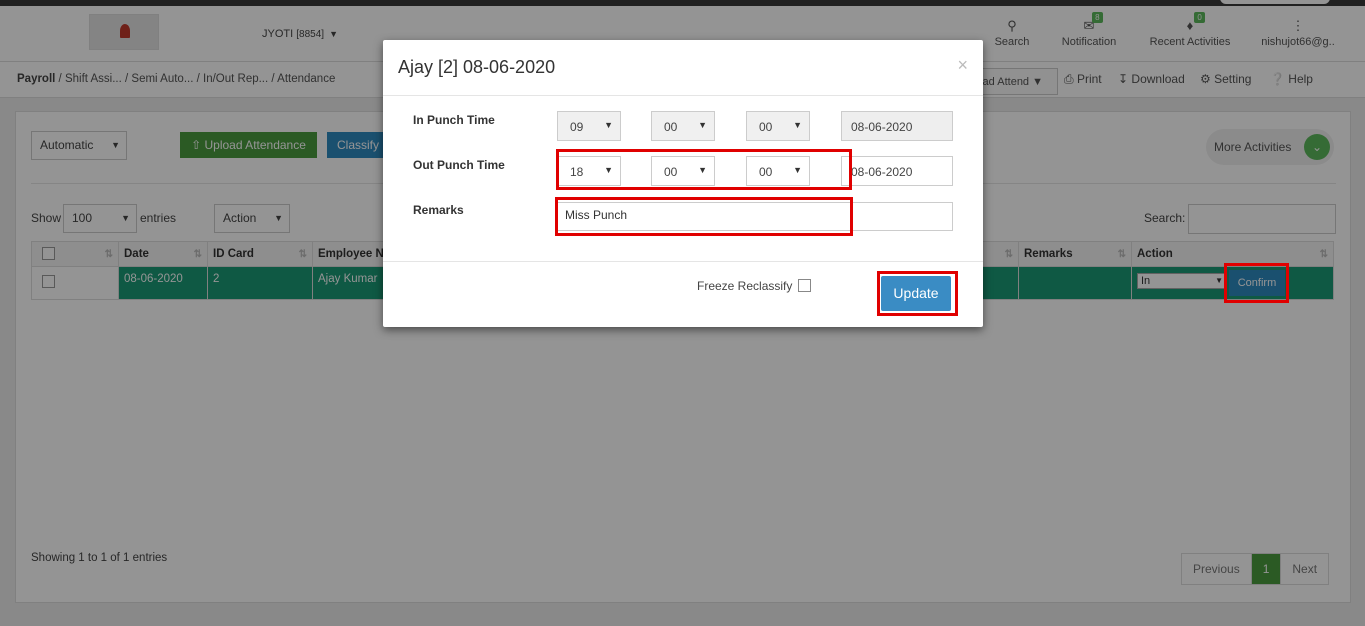  Describe the element at coordinates (805, 285) in the screenshot. I see `freeze-reclassify-checkbox` at that location.